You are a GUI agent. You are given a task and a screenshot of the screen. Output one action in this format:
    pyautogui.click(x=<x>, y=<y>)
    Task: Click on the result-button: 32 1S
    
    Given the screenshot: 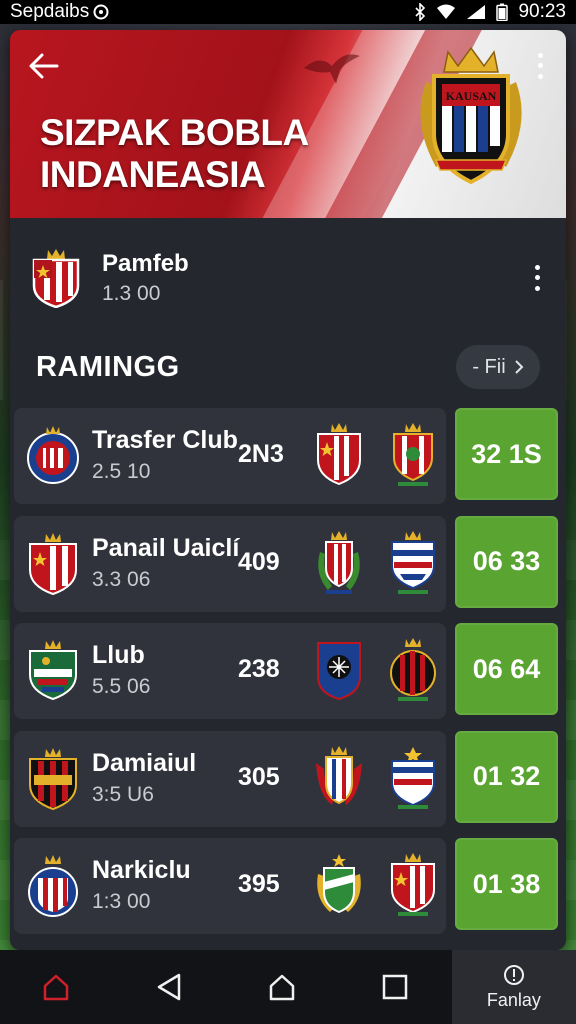 What is the action you would take?
    pyautogui.click(x=506, y=454)
    